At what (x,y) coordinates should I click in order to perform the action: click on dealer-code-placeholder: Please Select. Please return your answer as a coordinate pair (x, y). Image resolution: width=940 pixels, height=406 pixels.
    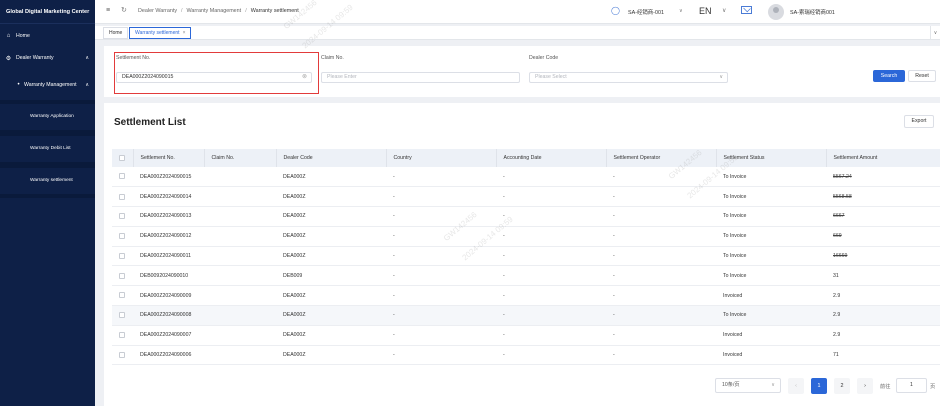
    Looking at the image, I should click on (551, 77).